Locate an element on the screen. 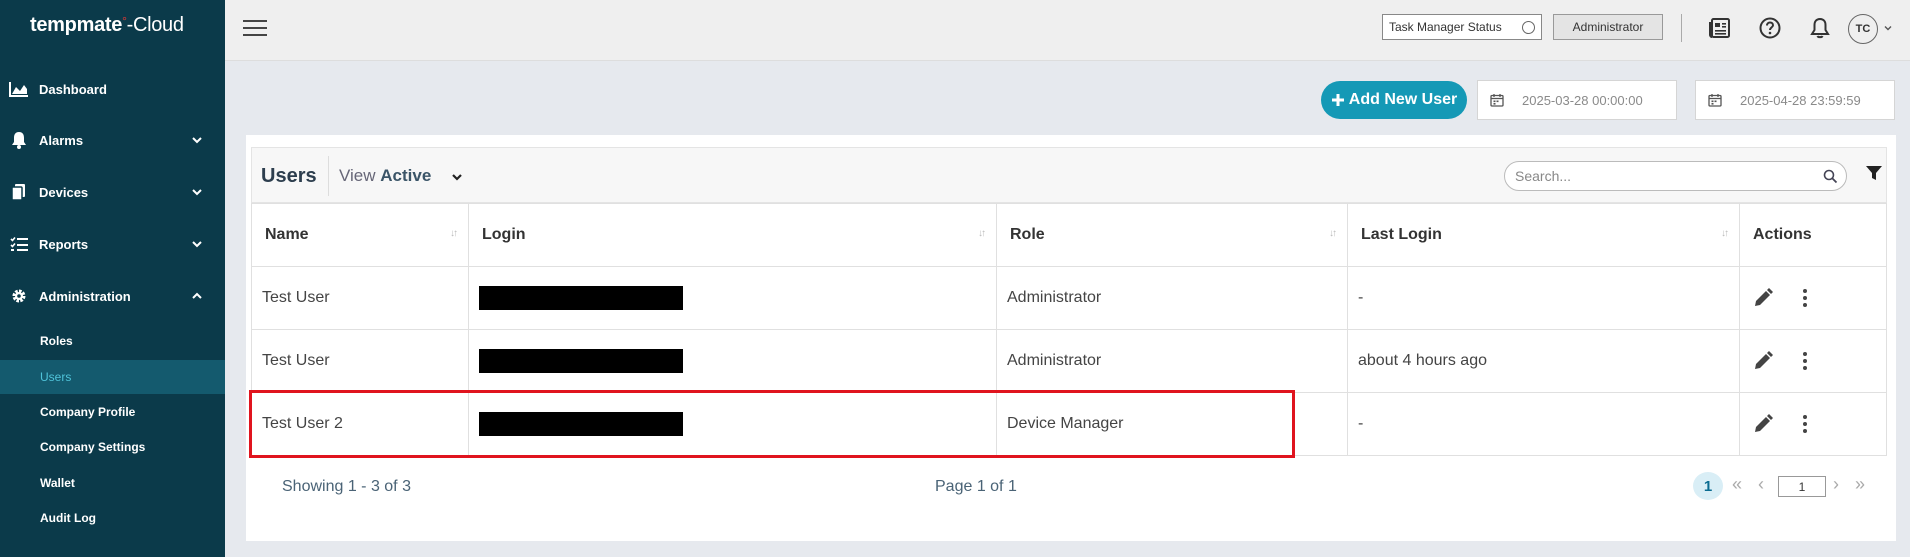 The image size is (1910, 557). sidebar-subitem-wallet: Wallet is located at coordinates (112, 483).